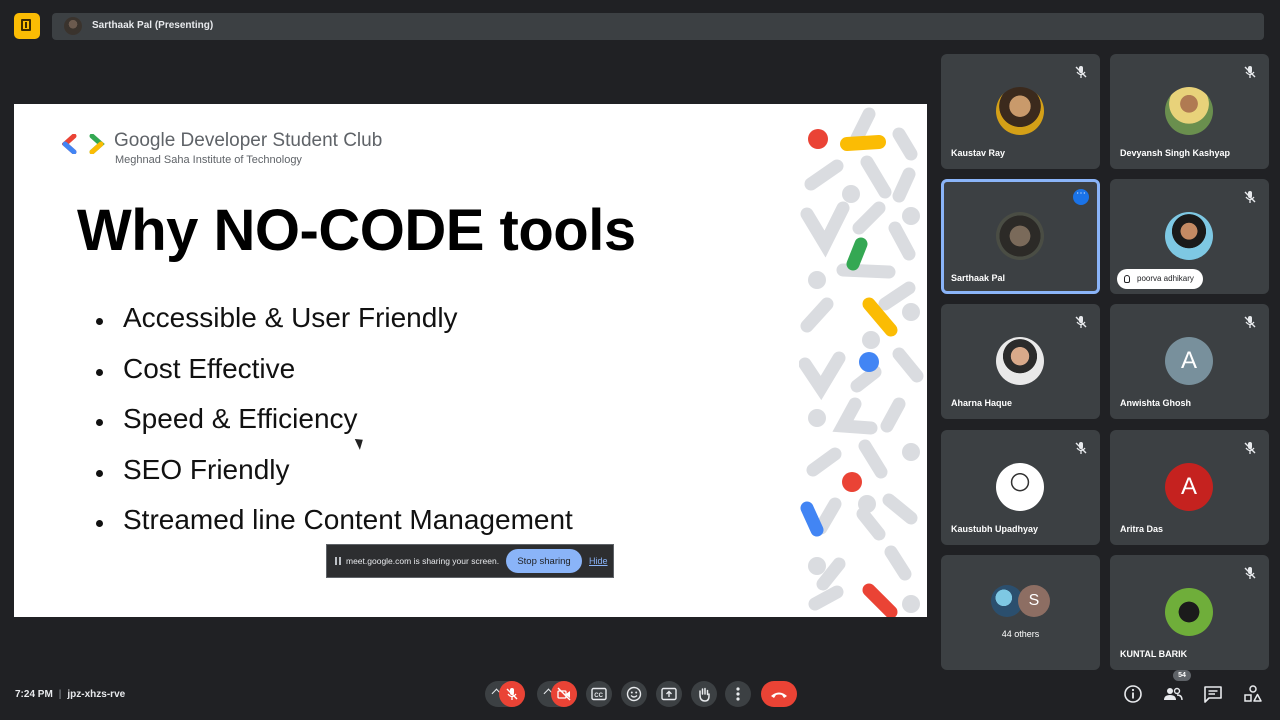  I want to click on presenter-avatar, so click(73, 26).